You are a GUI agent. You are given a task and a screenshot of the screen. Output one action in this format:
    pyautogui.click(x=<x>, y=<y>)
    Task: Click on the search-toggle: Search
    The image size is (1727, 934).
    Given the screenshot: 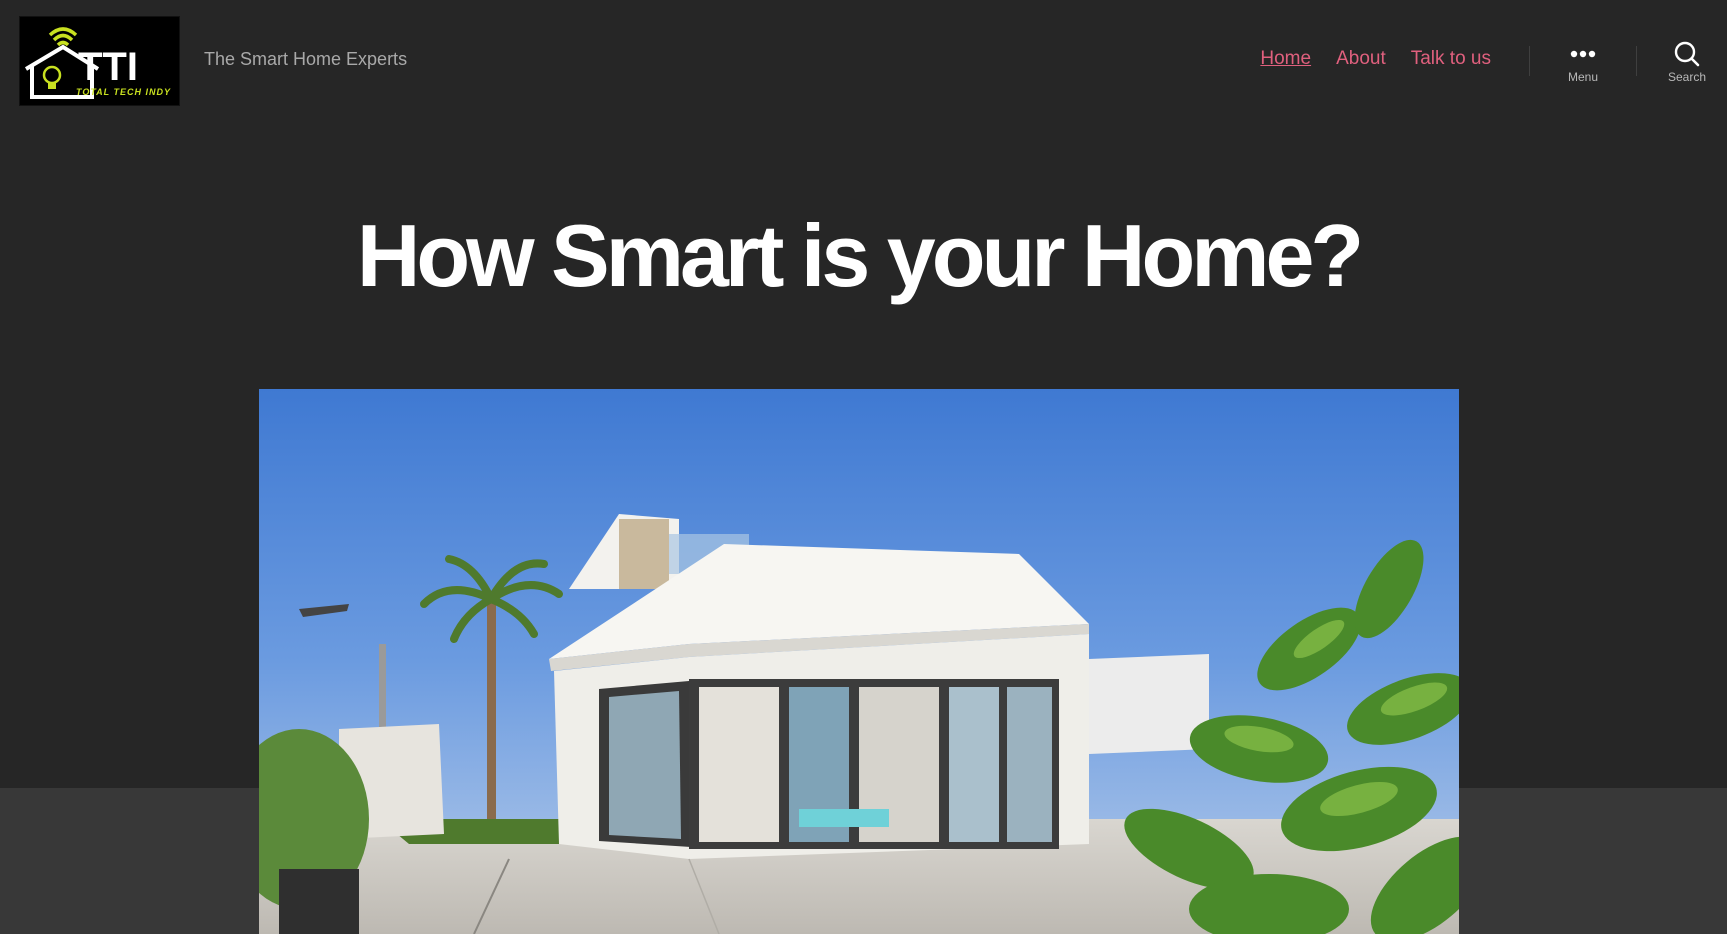 What is the action you would take?
    pyautogui.click(x=1687, y=62)
    